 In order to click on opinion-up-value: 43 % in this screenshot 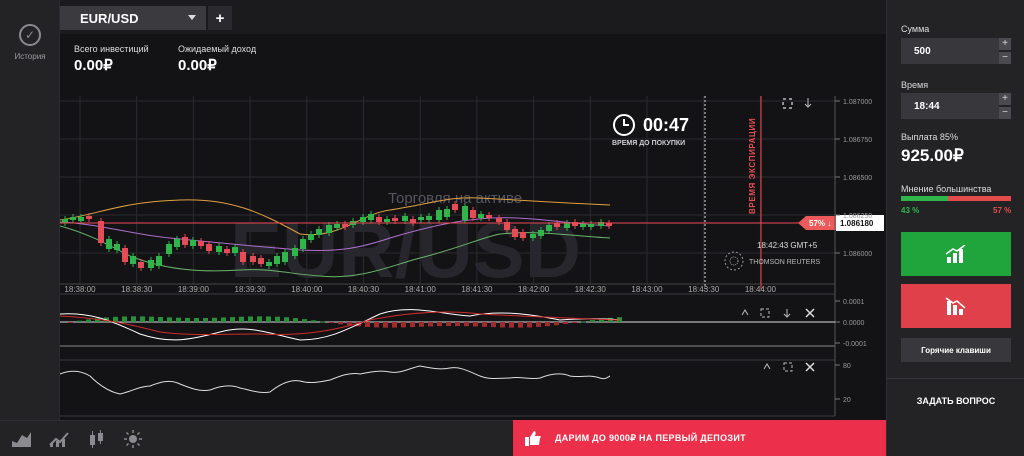, I will do `click(910, 210)`.